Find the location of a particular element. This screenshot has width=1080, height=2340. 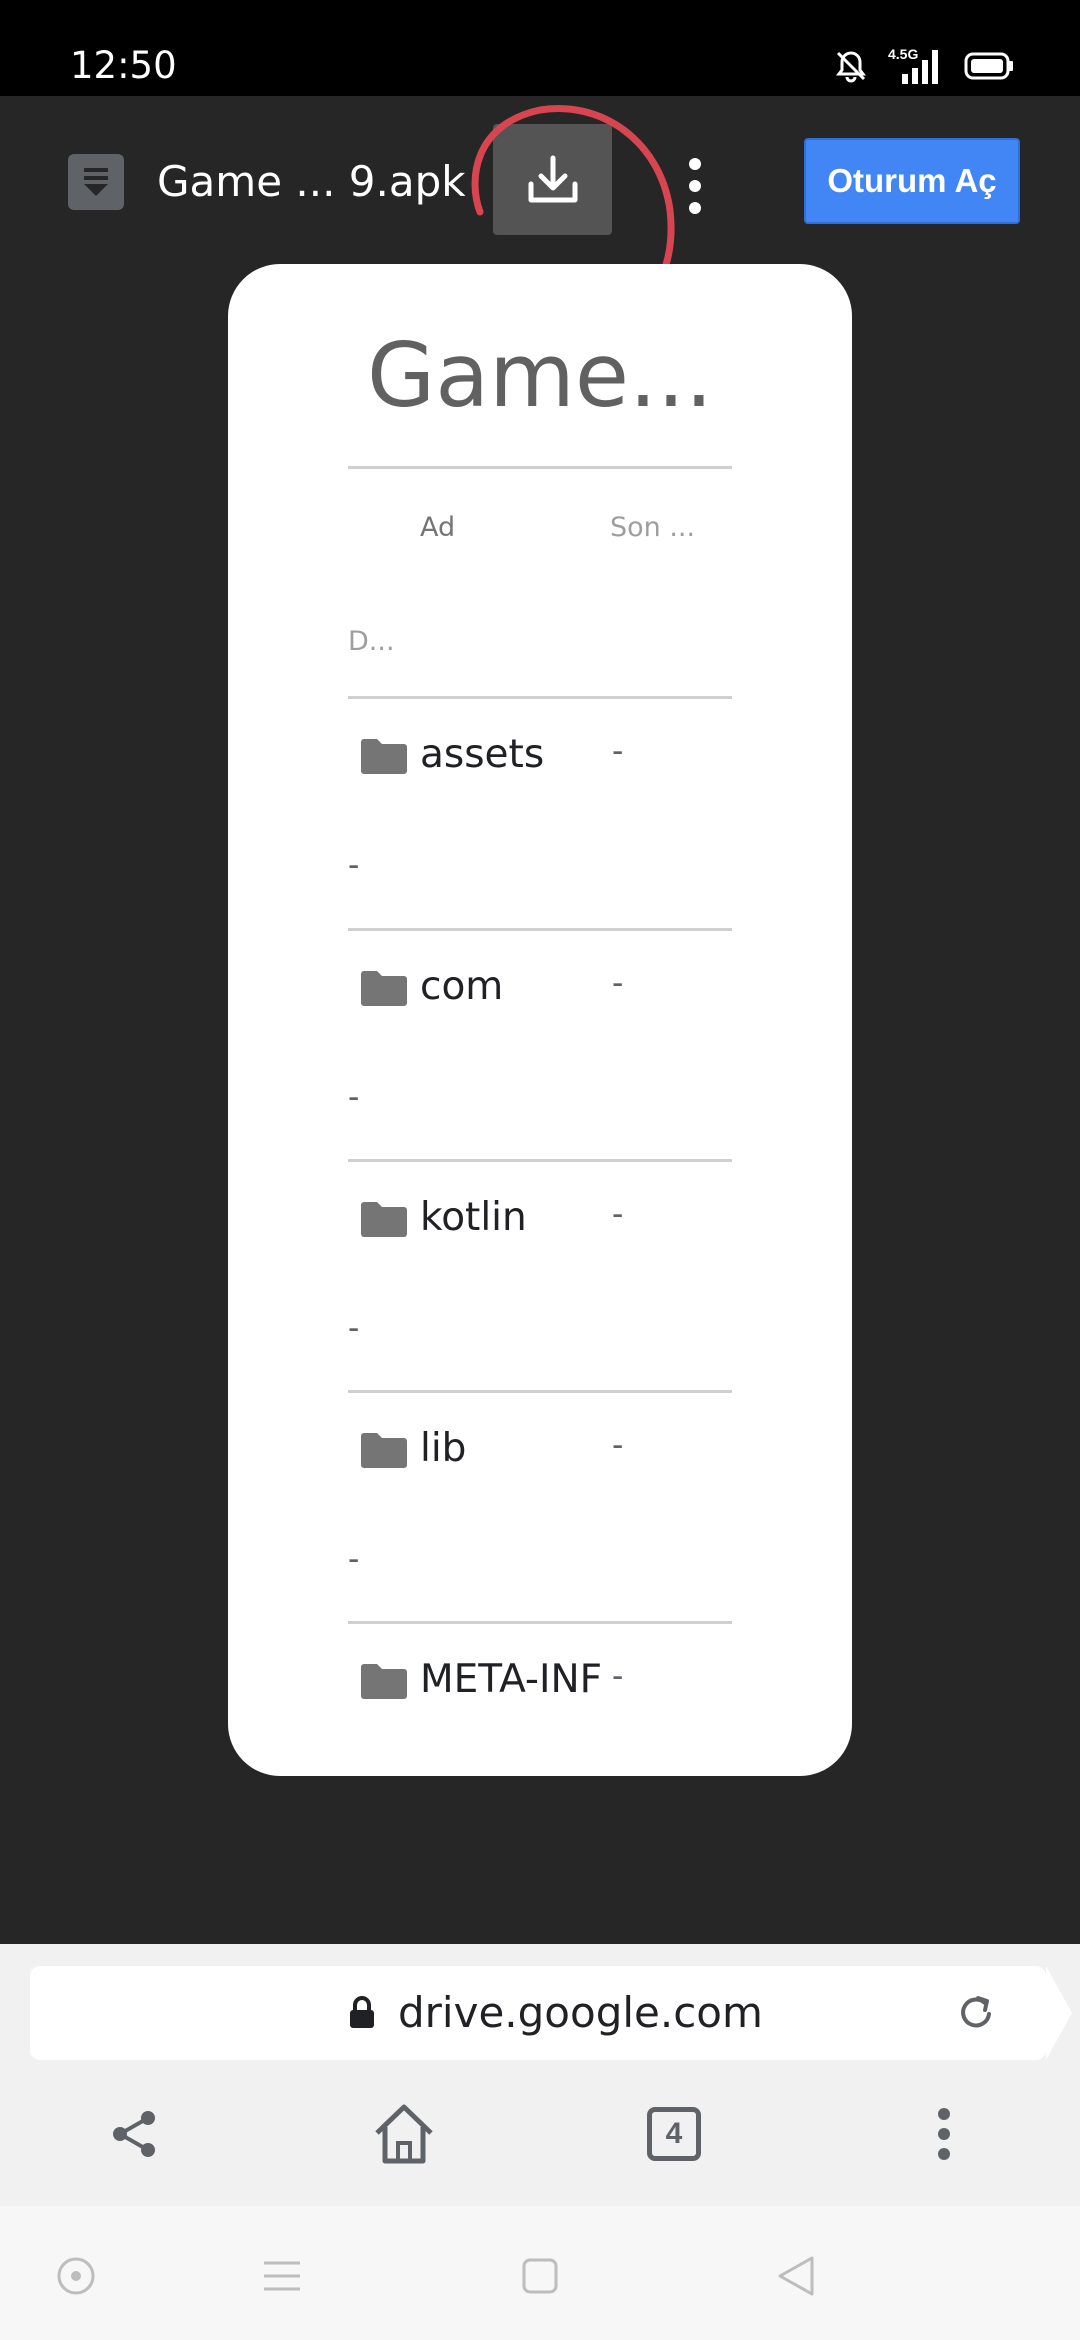

system-nav-bar is located at coordinates (540, 2273).